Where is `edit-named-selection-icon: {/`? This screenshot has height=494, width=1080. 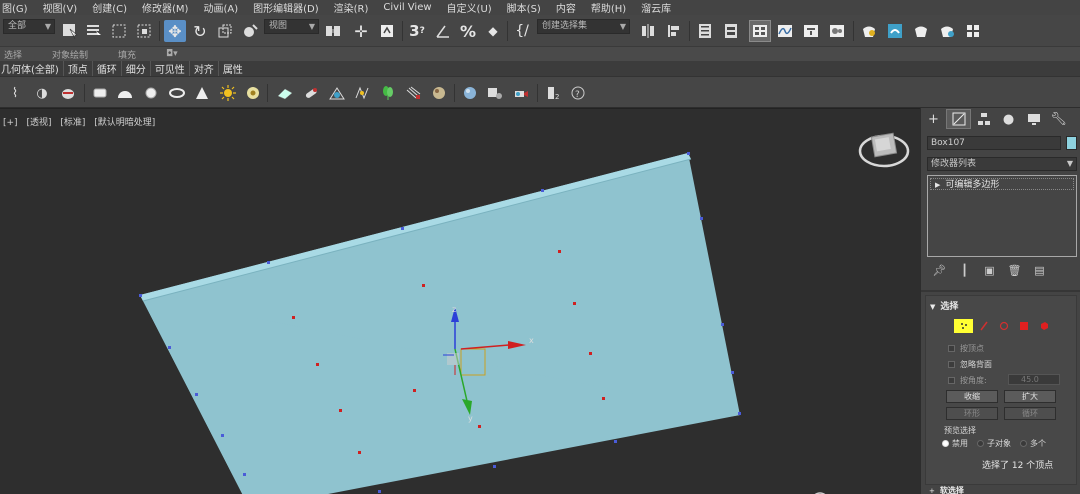
edit-named-selection-icon: {/ is located at coordinates (522, 31).